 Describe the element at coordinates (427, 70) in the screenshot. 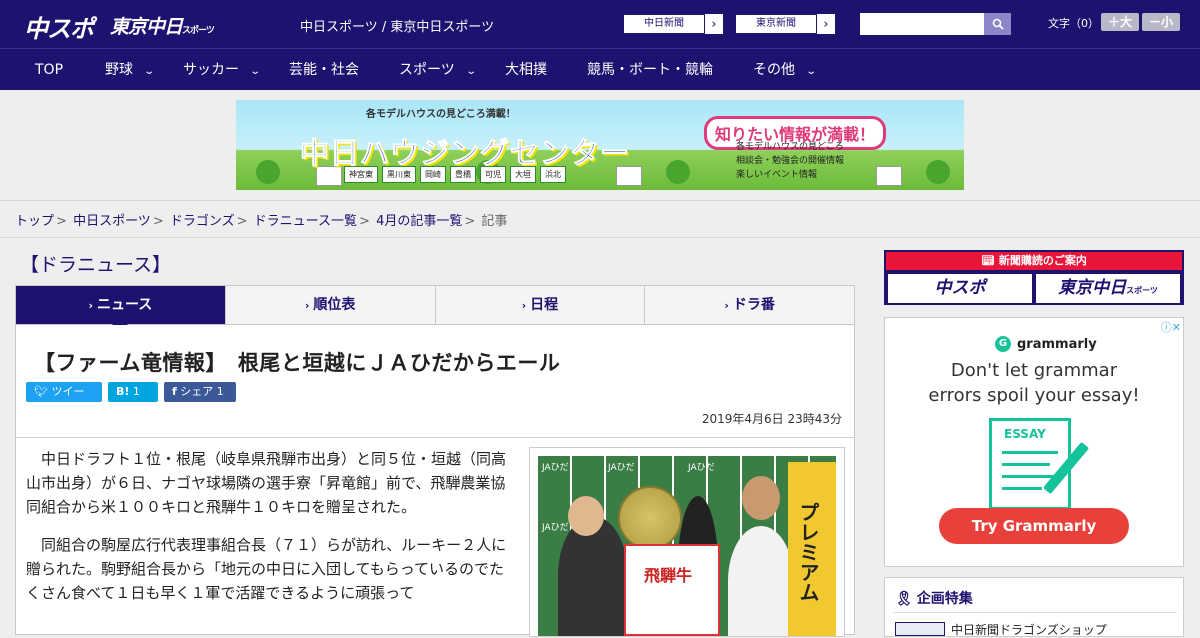

I see `nav-label: スポーツ` at that location.